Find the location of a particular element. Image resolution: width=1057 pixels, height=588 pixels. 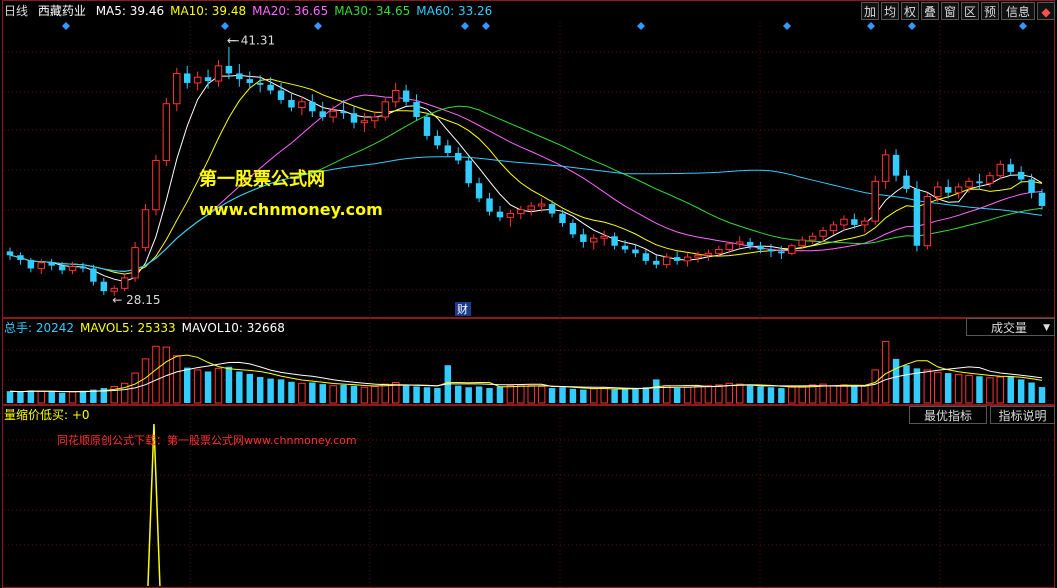

chart-toolbar: 加 均 权 叠 窗 区 预 信息 ◆ is located at coordinates (958, 11).